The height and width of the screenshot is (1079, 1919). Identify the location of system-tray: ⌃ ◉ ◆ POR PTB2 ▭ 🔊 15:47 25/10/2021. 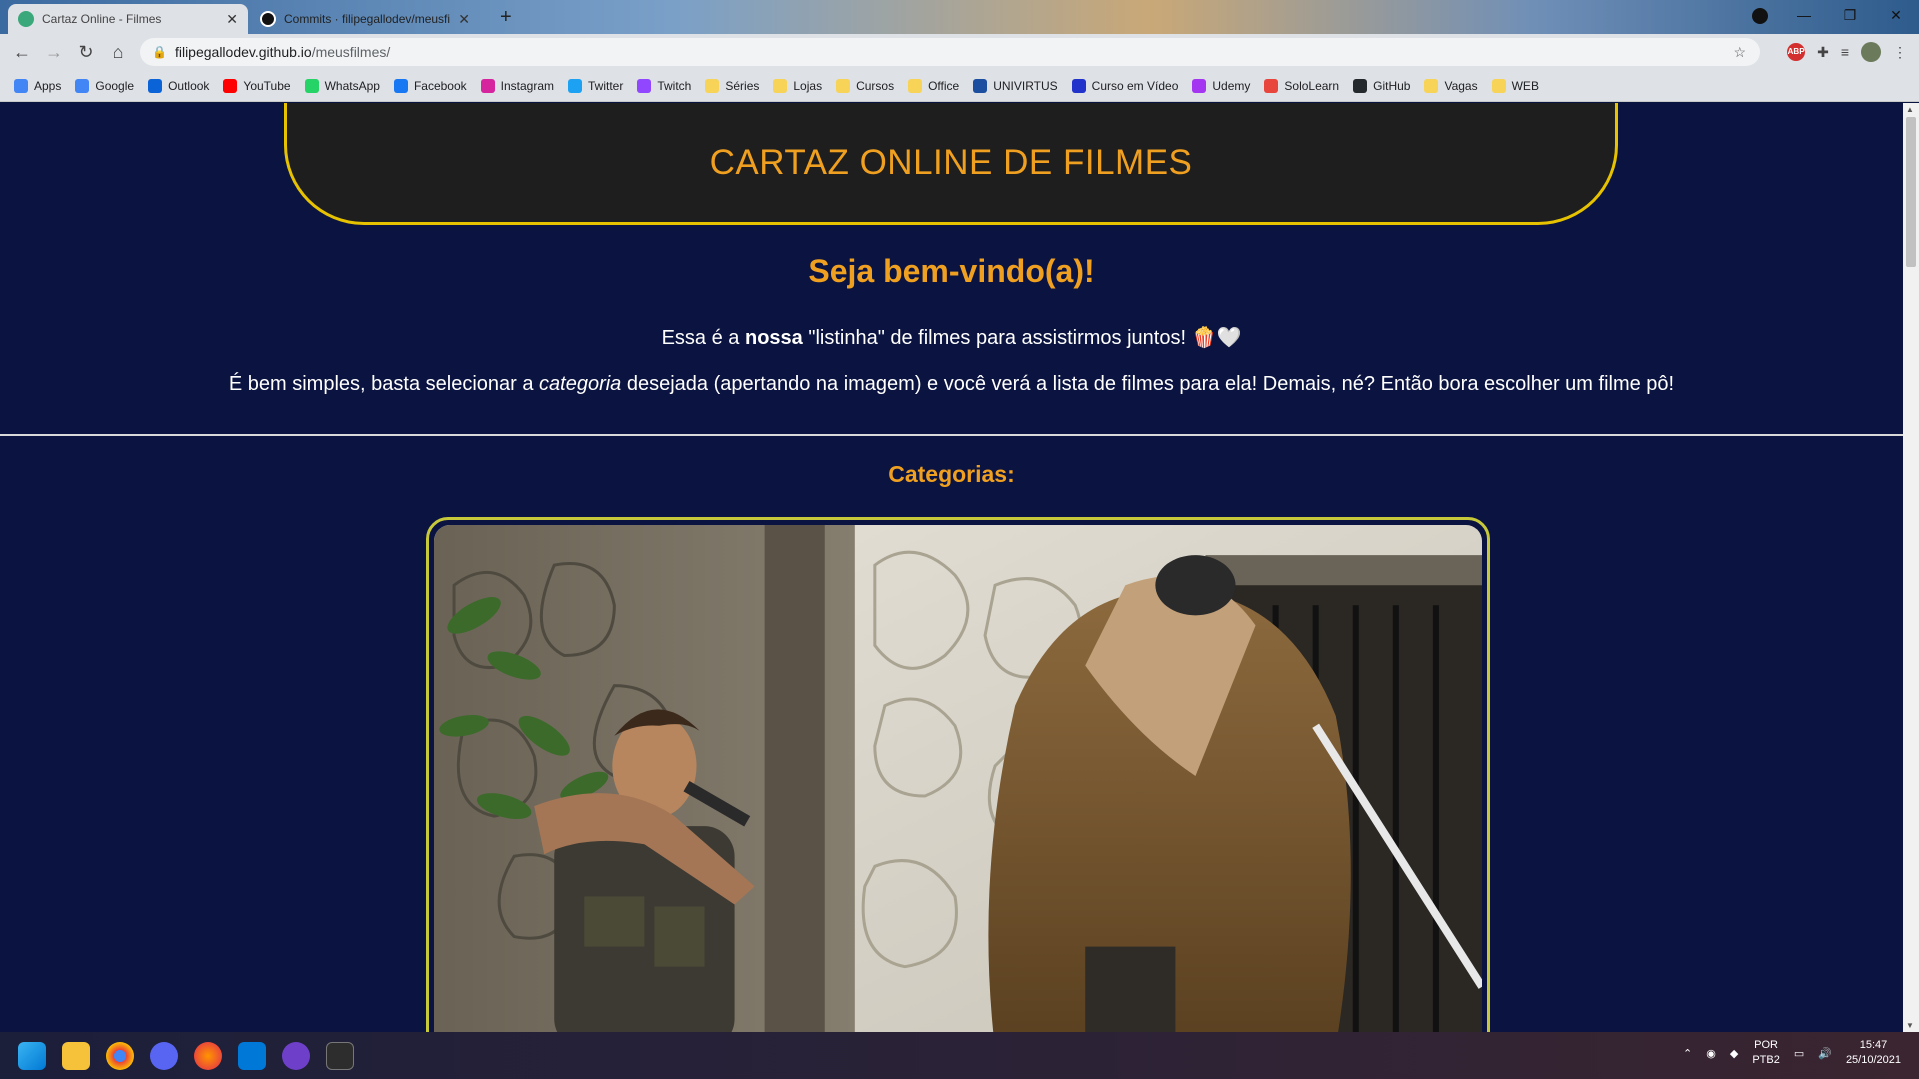
(1792, 1053).